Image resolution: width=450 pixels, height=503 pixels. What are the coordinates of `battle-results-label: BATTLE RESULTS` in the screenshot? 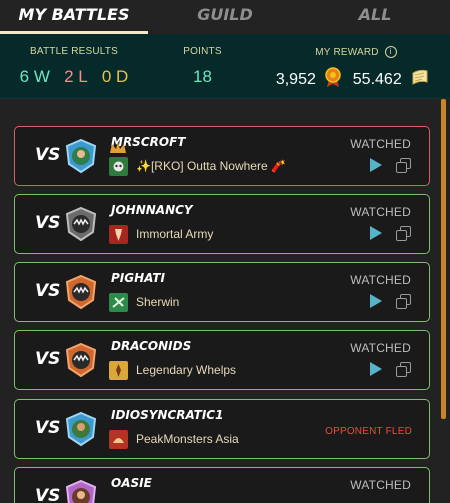 It's located at (73, 51).